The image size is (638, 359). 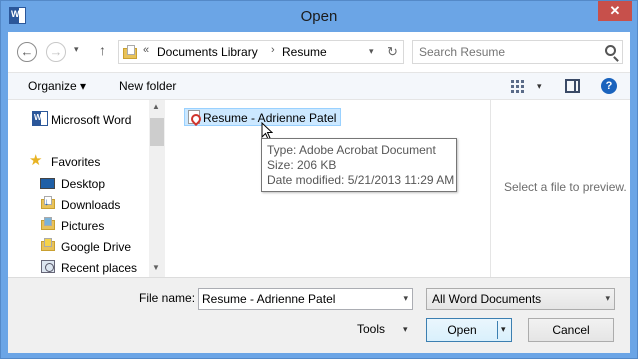 What do you see at coordinates (615, 11) in the screenshot?
I see `close-button: ✕` at bounding box center [615, 11].